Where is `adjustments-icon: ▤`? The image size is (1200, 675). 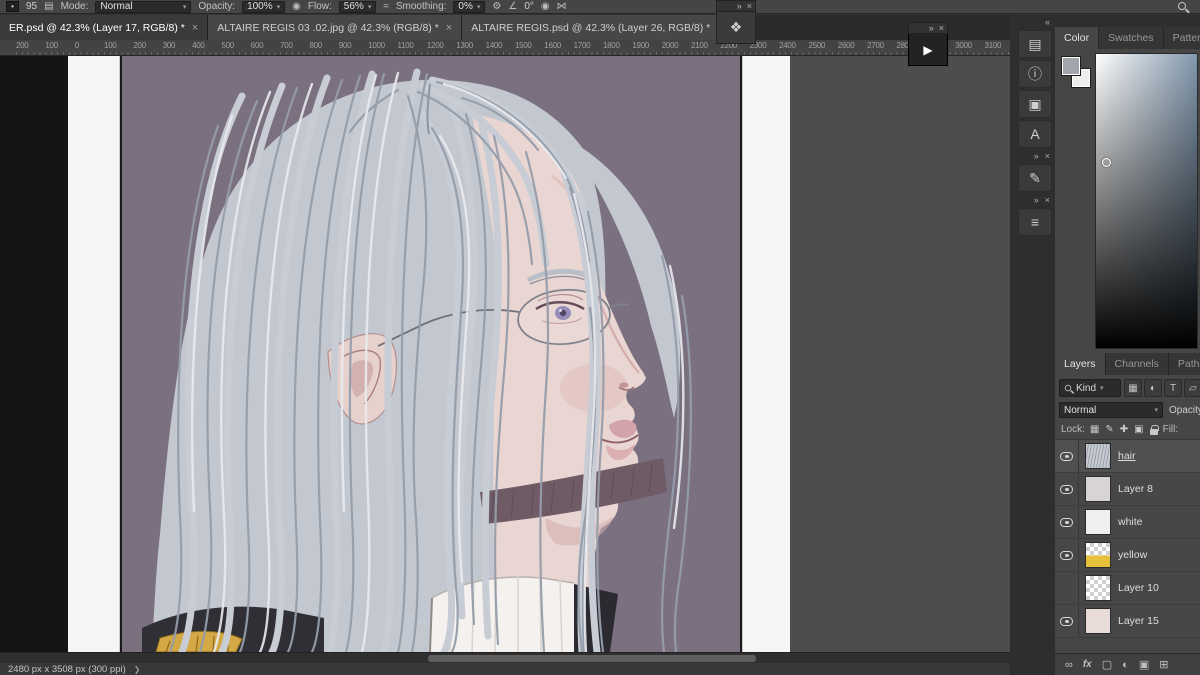
adjustments-icon: ▤ is located at coordinates (1035, 44).